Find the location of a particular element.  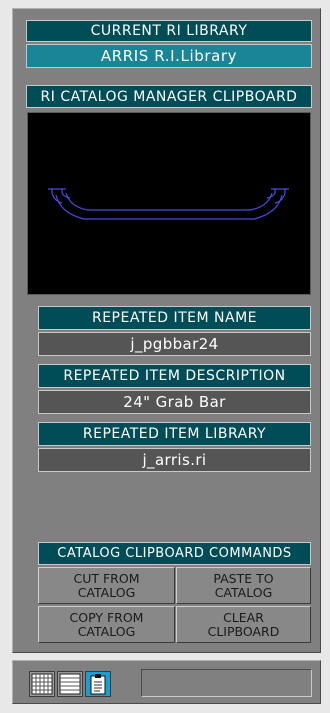

copy-from-catalog-button: COPY FROM CATALOG is located at coordinates (106, 624).